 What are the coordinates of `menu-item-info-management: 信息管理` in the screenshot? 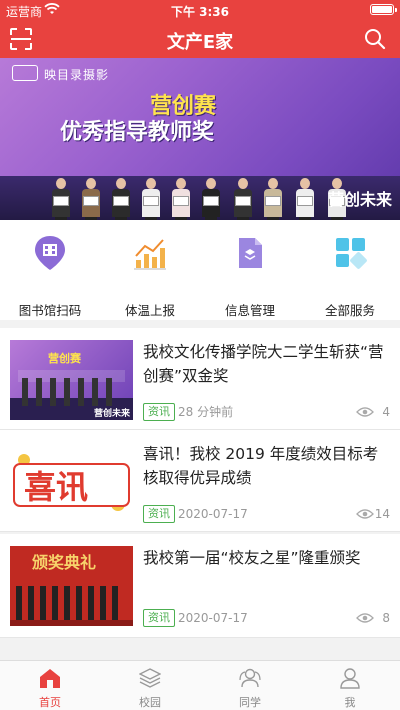 It's located at (250, 276).